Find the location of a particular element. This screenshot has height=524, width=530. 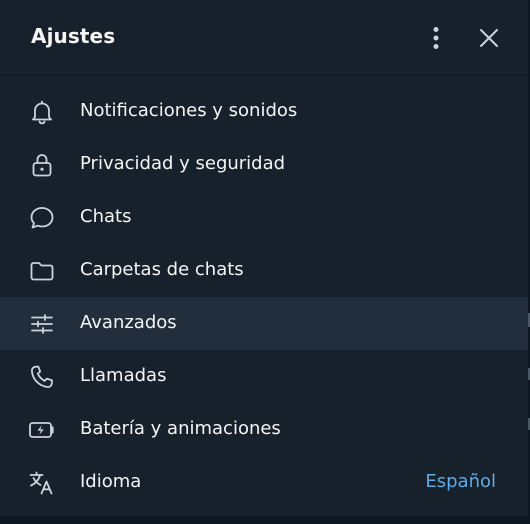

bottom-divider is located at coordinates (265, 520).